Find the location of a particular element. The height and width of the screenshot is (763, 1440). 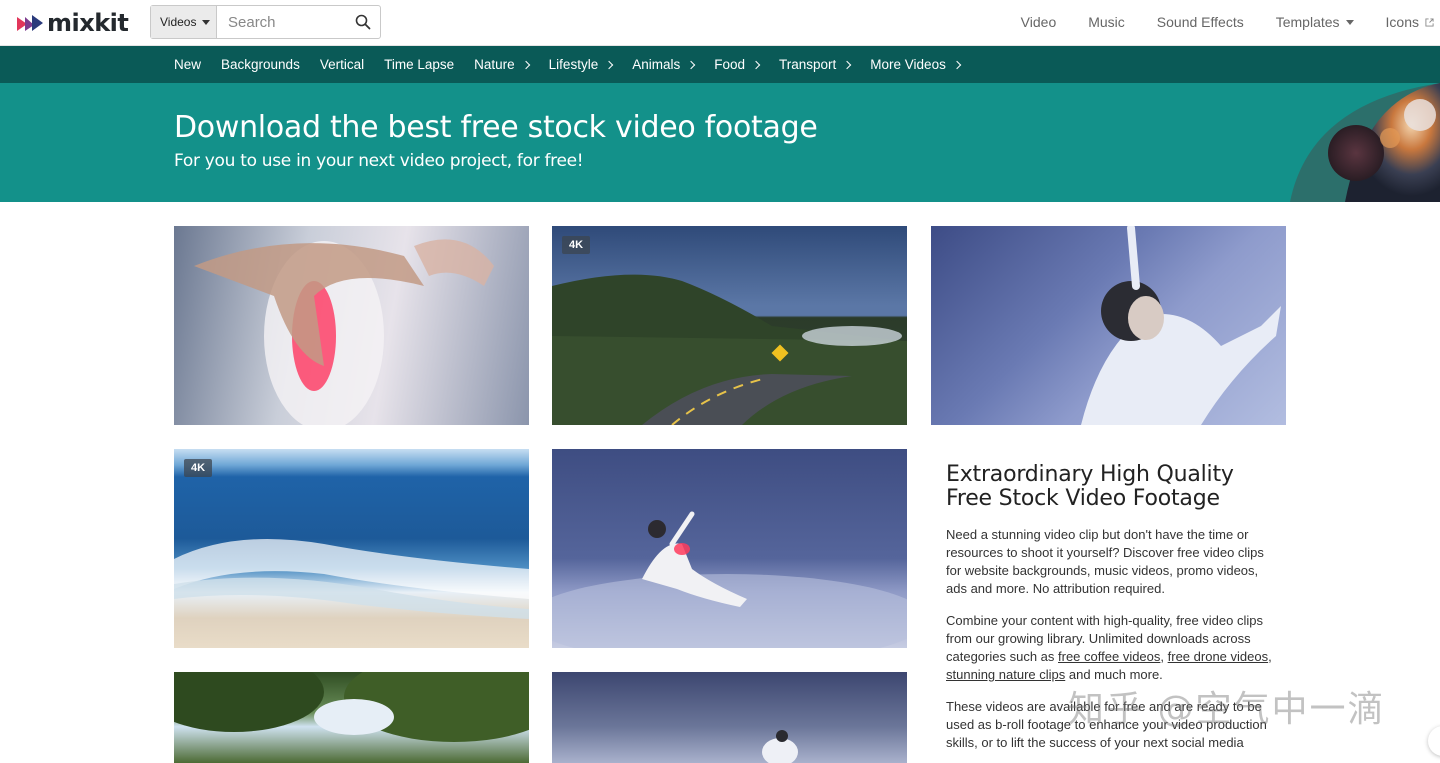

category-animals: Animals is located at coordinates (664, 64).